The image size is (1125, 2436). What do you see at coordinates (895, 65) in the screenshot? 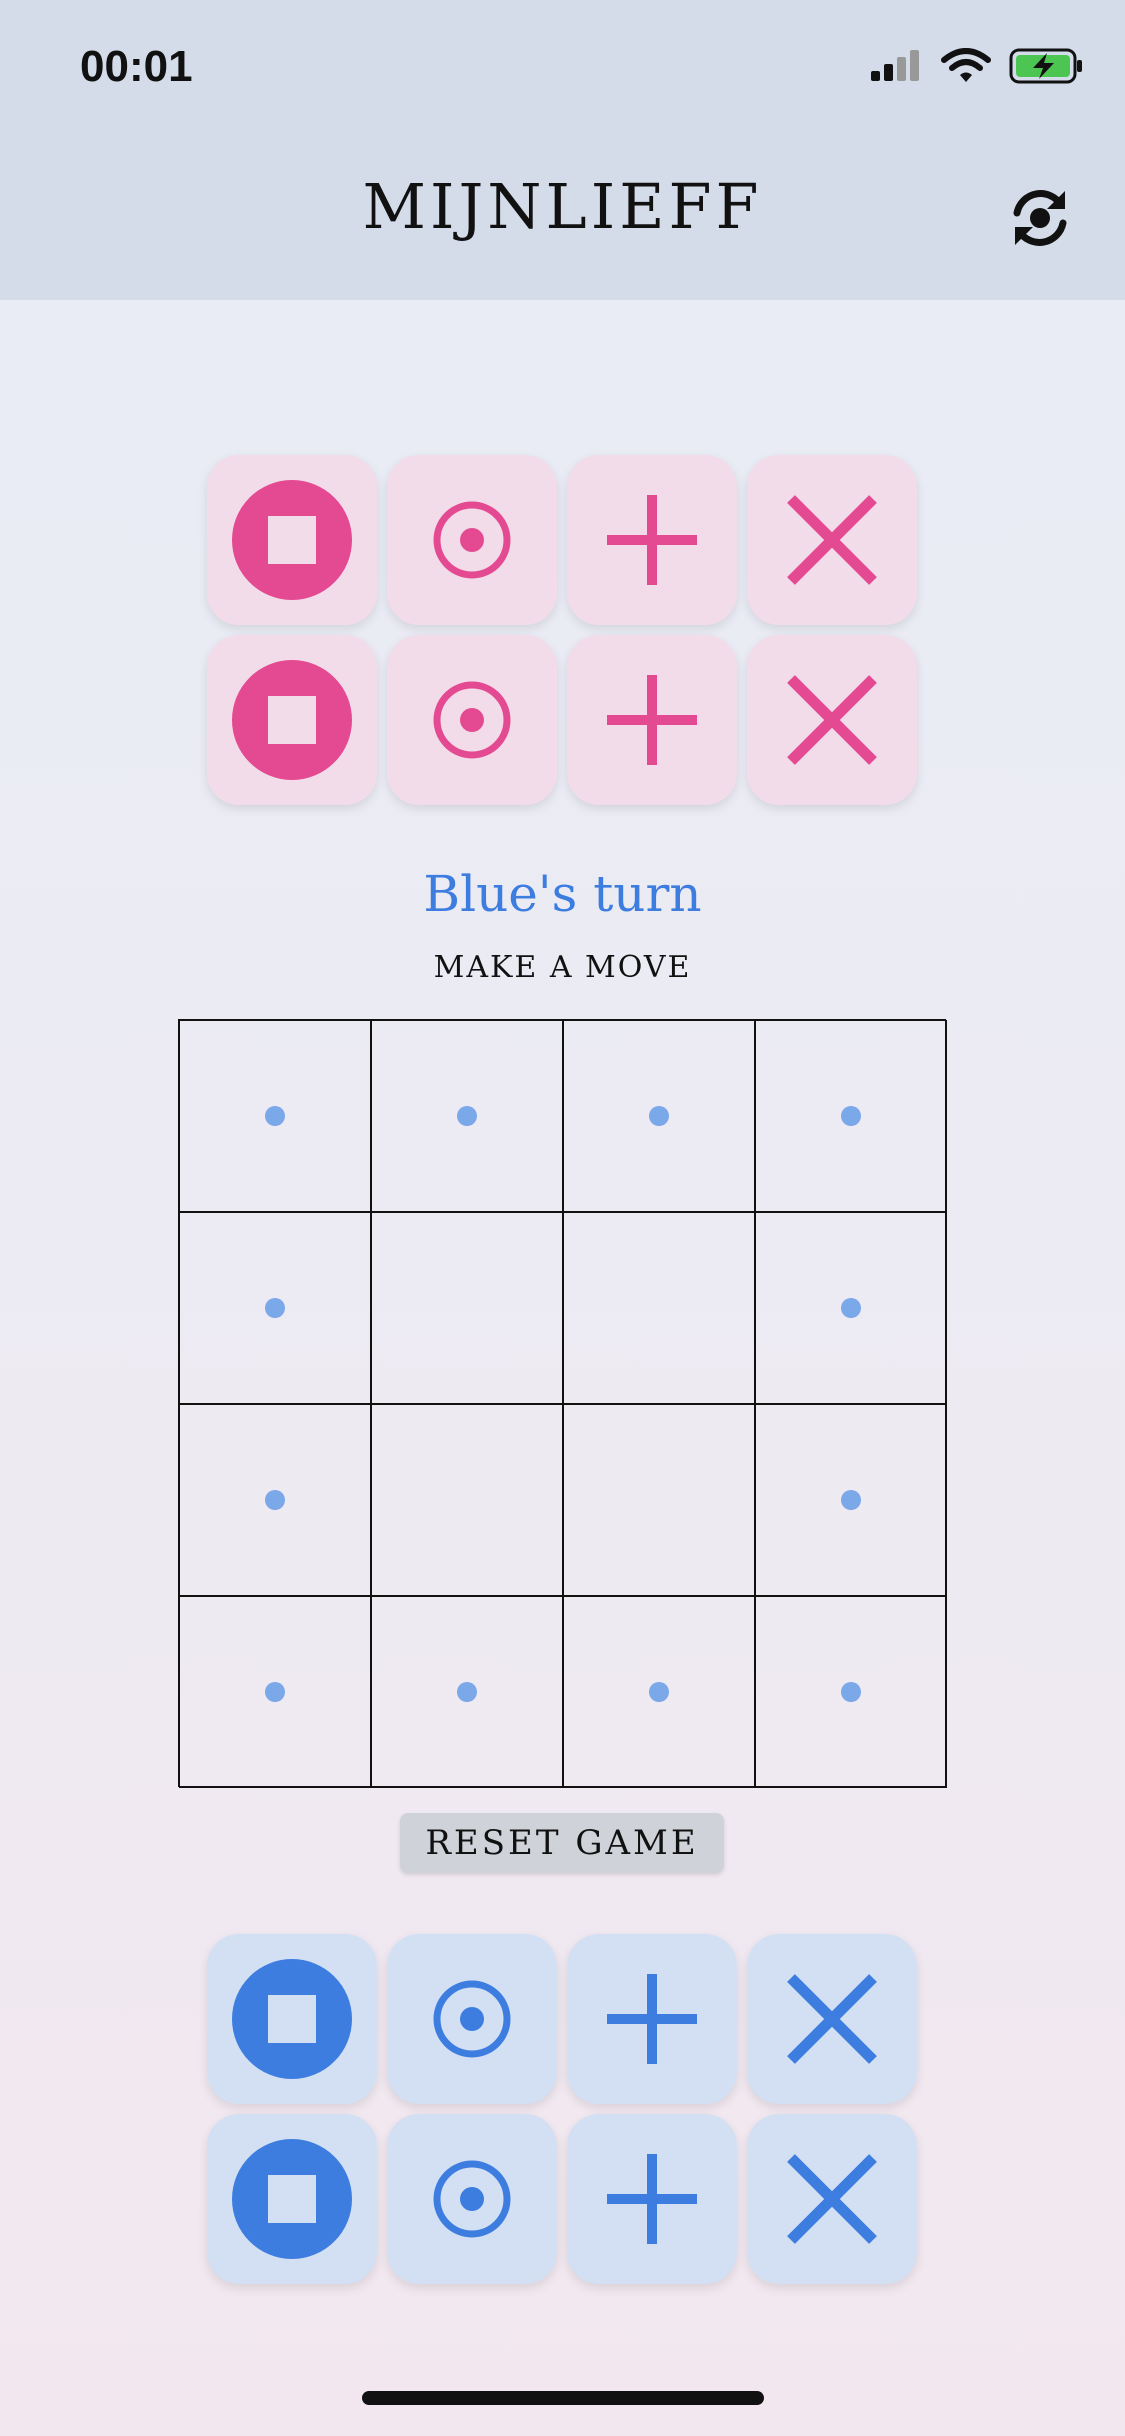
I see `signal-icon` at bounding box center [895, 65].